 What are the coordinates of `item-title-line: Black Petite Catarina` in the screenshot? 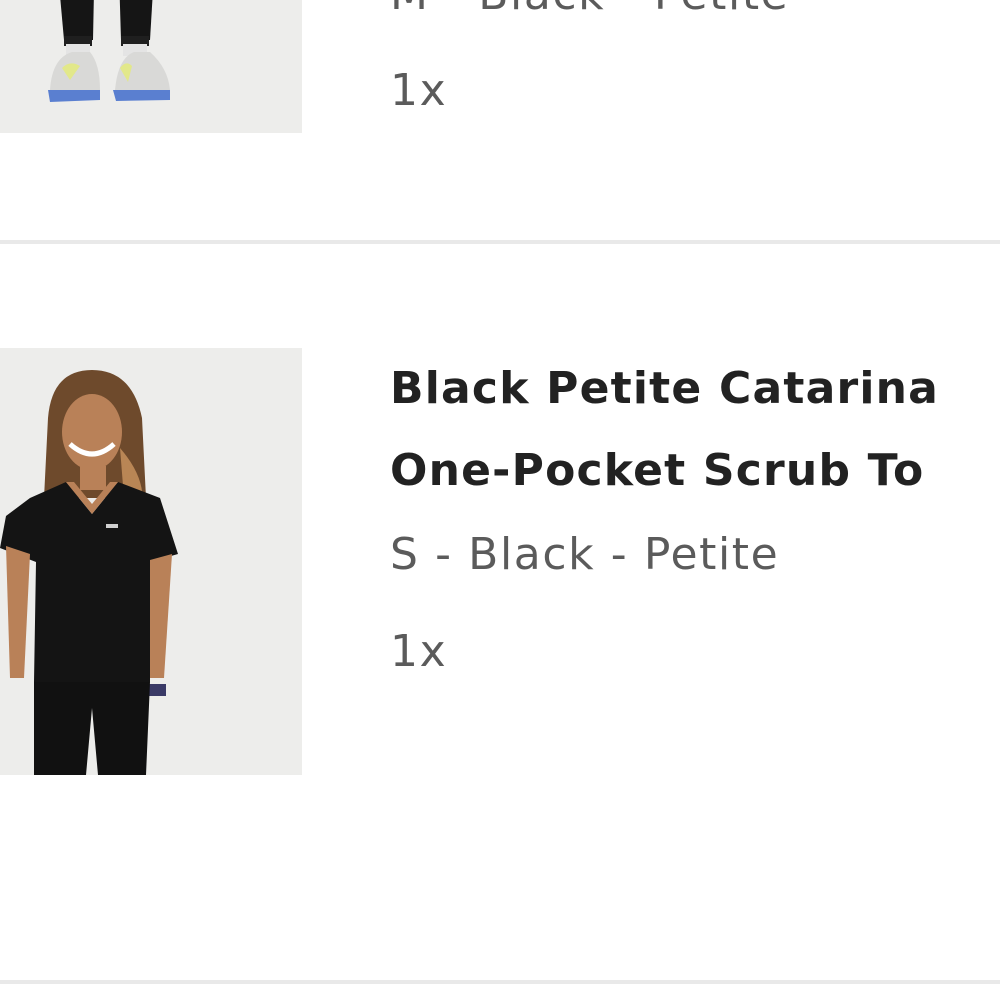 It's located at (664, 389).